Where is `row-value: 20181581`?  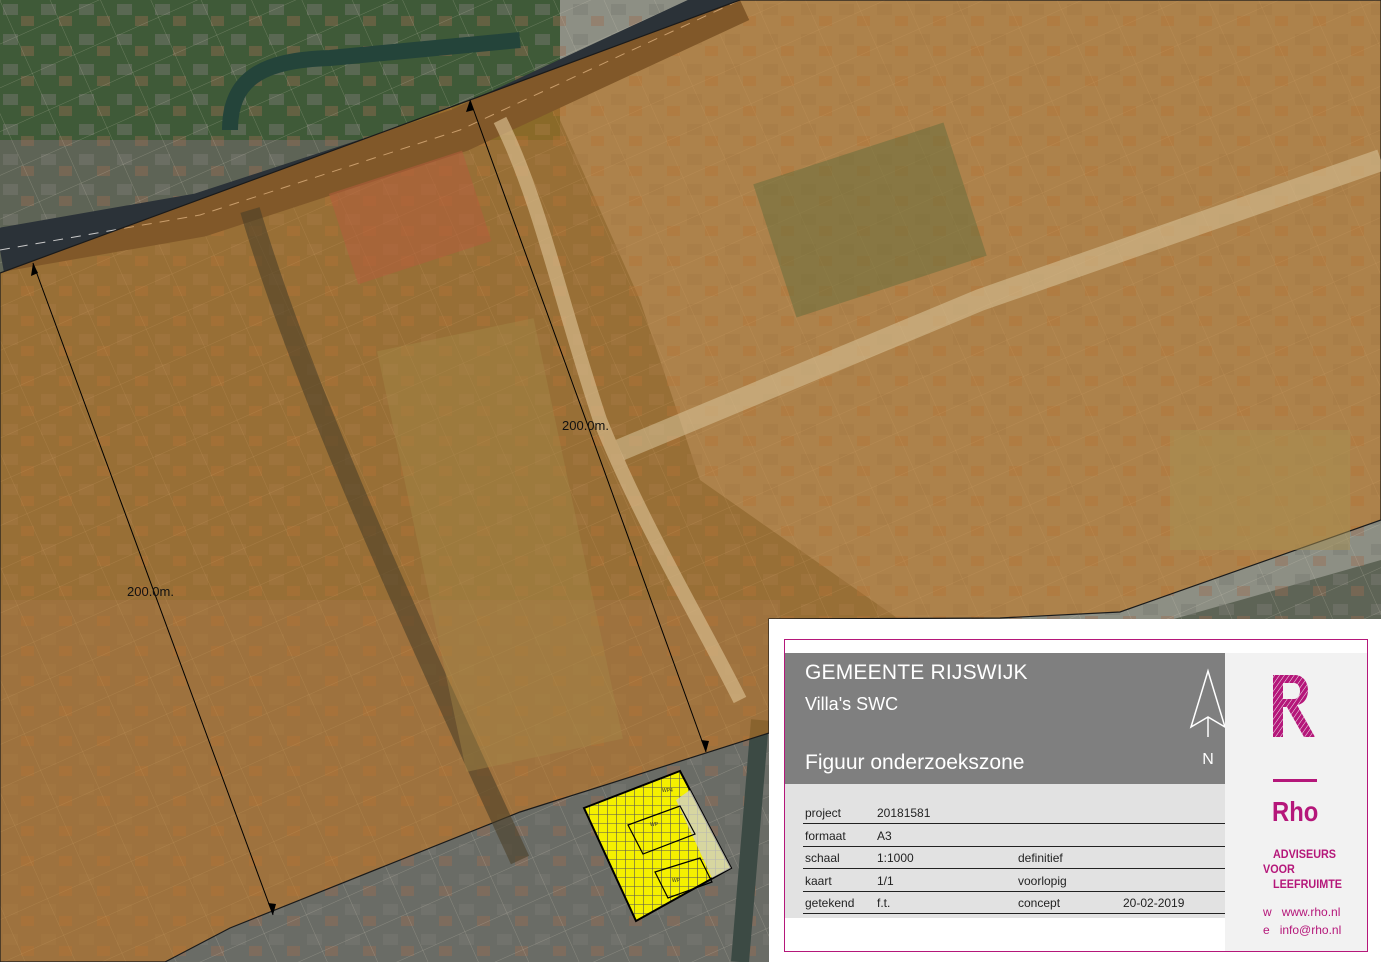 row-value: 20181581 is located at coordinates (904, 813).